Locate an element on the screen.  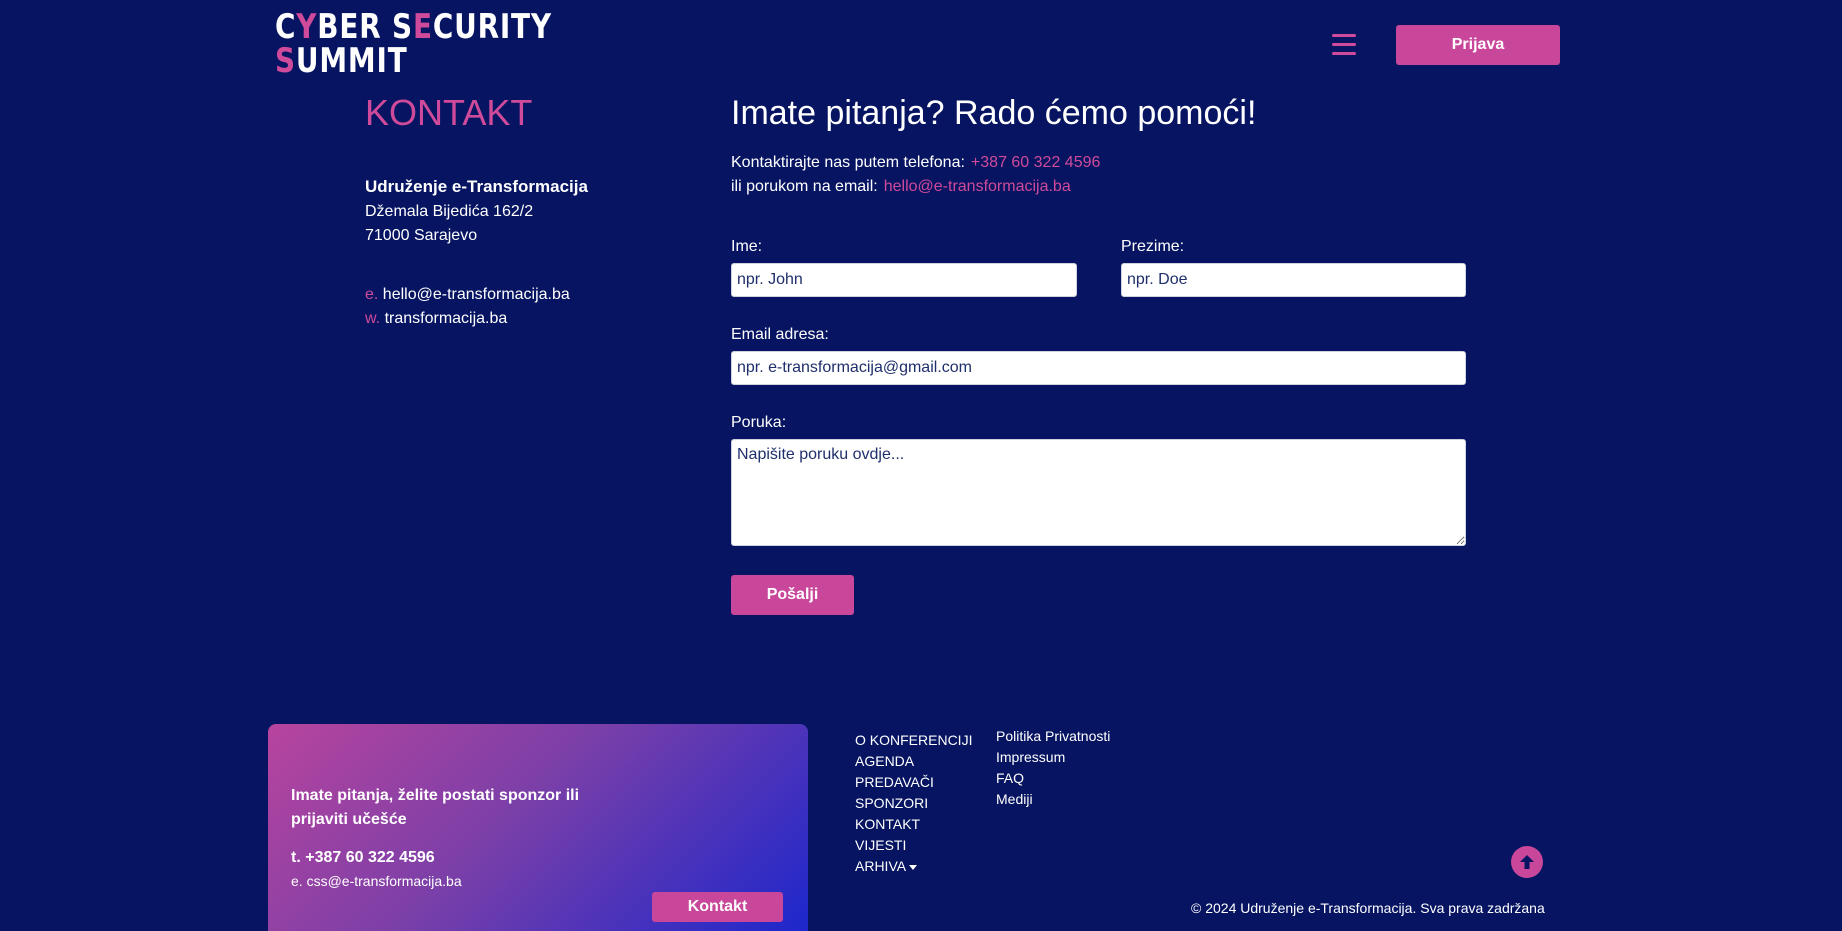
email-intro-text: ili porukom na email: is located at coordinates (804, 186).